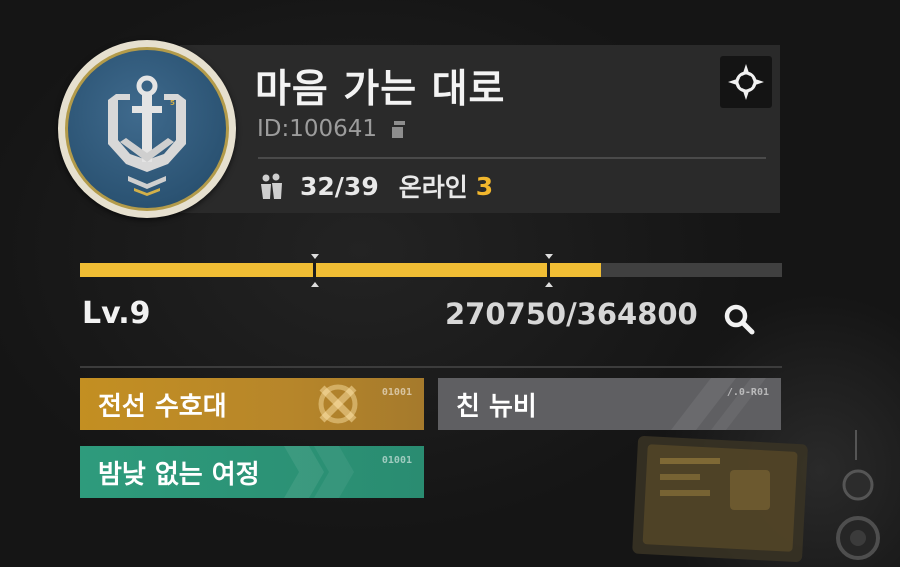 This screenshot has width=900, height=567. I want to click on xp-value: 270750/364800, so click(571, 314).